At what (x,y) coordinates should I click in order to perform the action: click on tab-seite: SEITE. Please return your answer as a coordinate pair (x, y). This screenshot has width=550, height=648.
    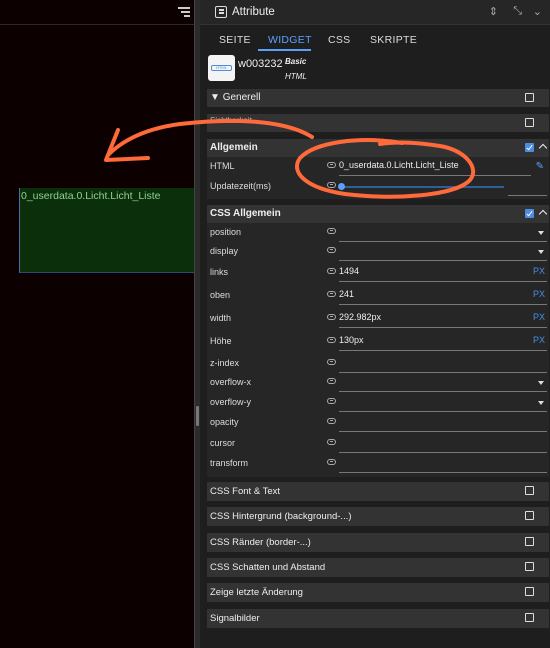
    Looking at the image, I should click on (235, 40).